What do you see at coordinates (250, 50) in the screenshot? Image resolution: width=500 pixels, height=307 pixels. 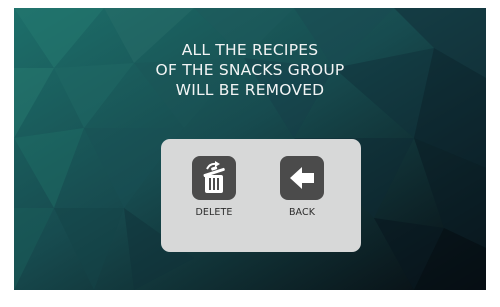 I see `message-line-1: ALL THE RECIPES` at bounding box center [250, 50].